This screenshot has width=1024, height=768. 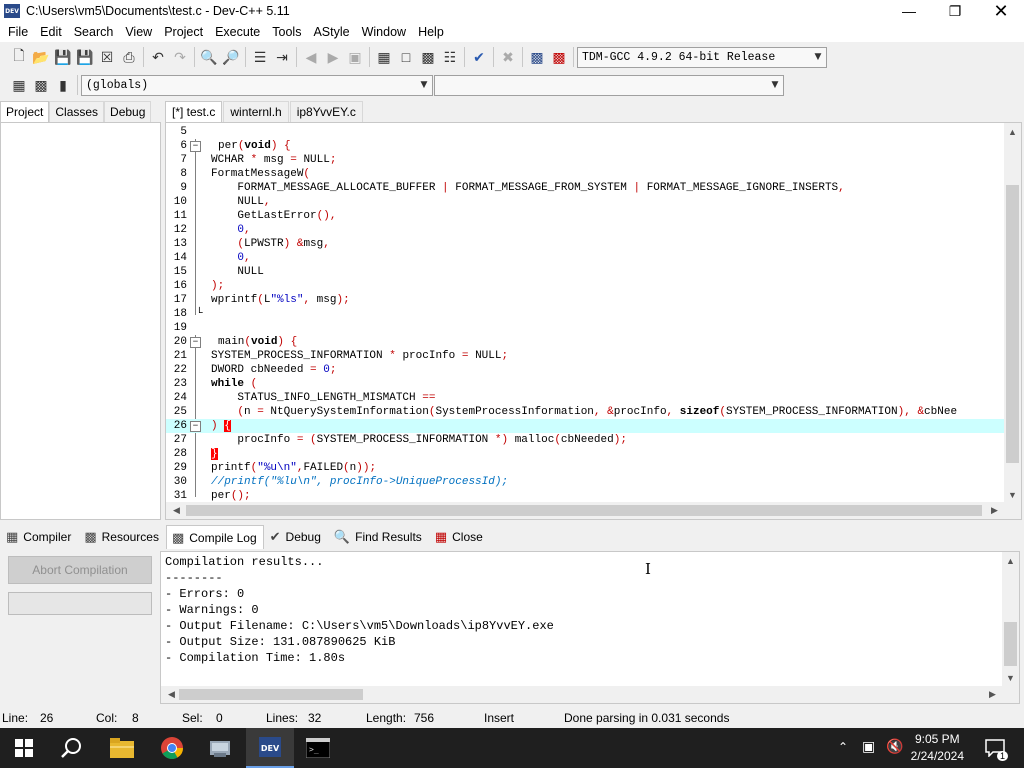 I want to click on menu-window: Window, so click(x=384, y=32).